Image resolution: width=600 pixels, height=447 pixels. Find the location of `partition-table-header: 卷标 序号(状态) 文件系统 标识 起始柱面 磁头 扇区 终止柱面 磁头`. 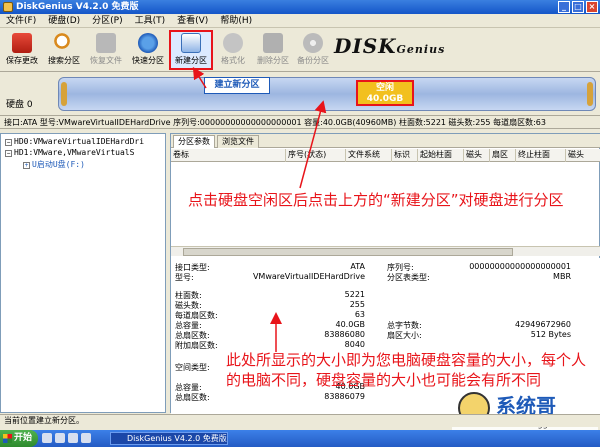

partition-table-header: 卷标 序号(状态) 文件系统 标识 起始柱面 磁头 扇区 终止柱面 磁头 is located at coordinates (385, 155).